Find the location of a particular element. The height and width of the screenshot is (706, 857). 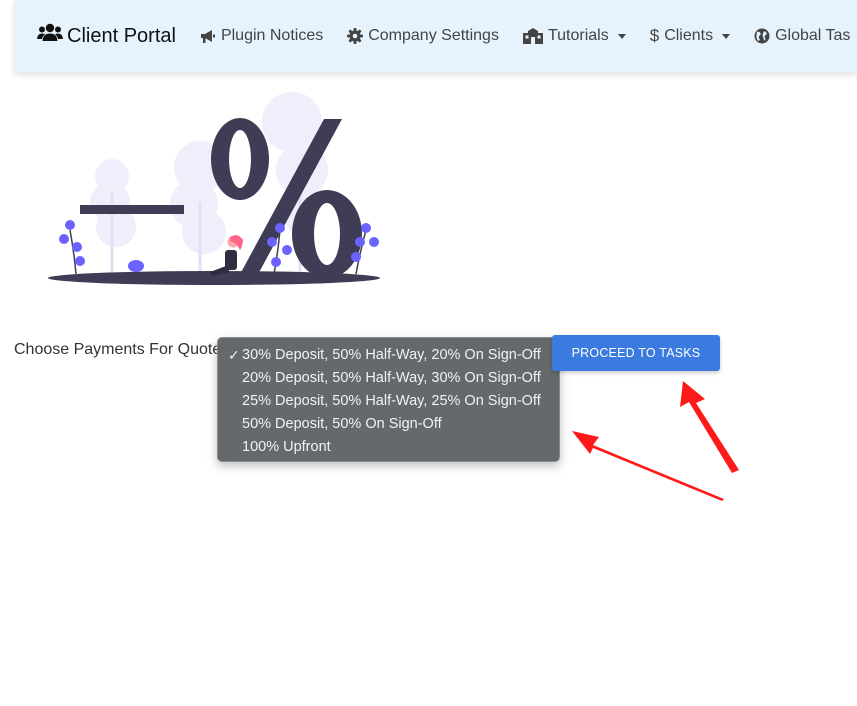

dollar-icon: $ is located at coordinates (654, 35).